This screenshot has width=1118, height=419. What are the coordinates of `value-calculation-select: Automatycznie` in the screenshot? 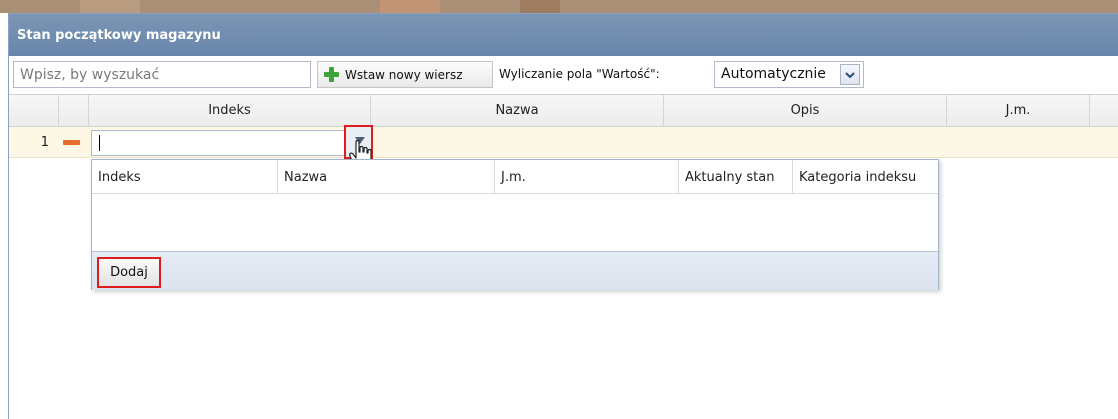 It's located at (789, 74).